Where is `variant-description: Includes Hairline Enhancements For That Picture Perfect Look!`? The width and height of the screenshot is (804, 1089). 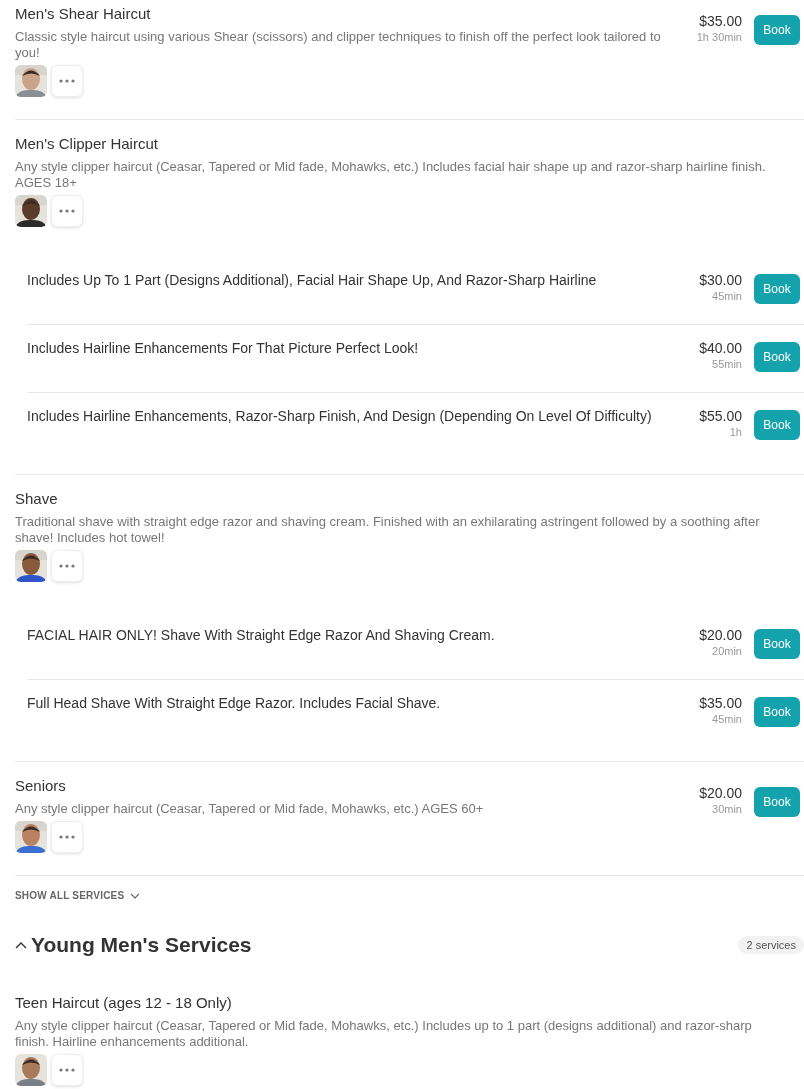
variant-description: Includes Hairline Enhancements For That Picture Perfect Look! is located at coordinates (223, 348).